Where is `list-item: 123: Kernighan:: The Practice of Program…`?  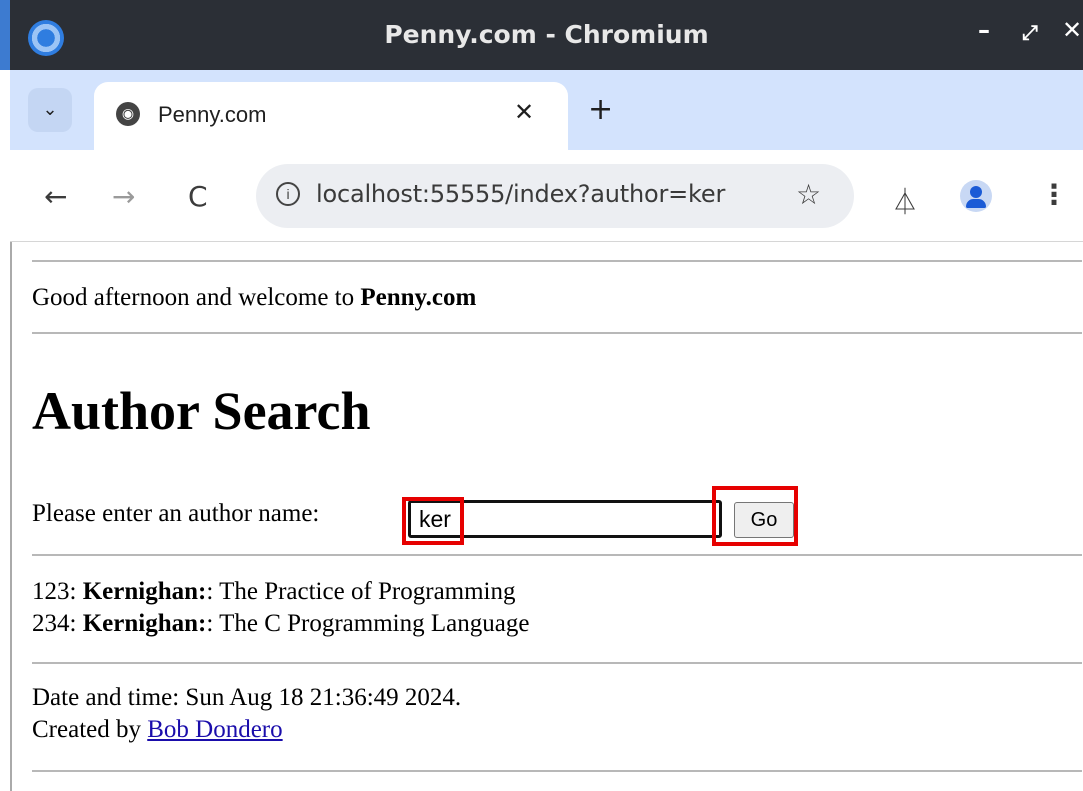
list-item: 123: Kernighan:: The Practice of Program… is located at coordinates (274, 591).